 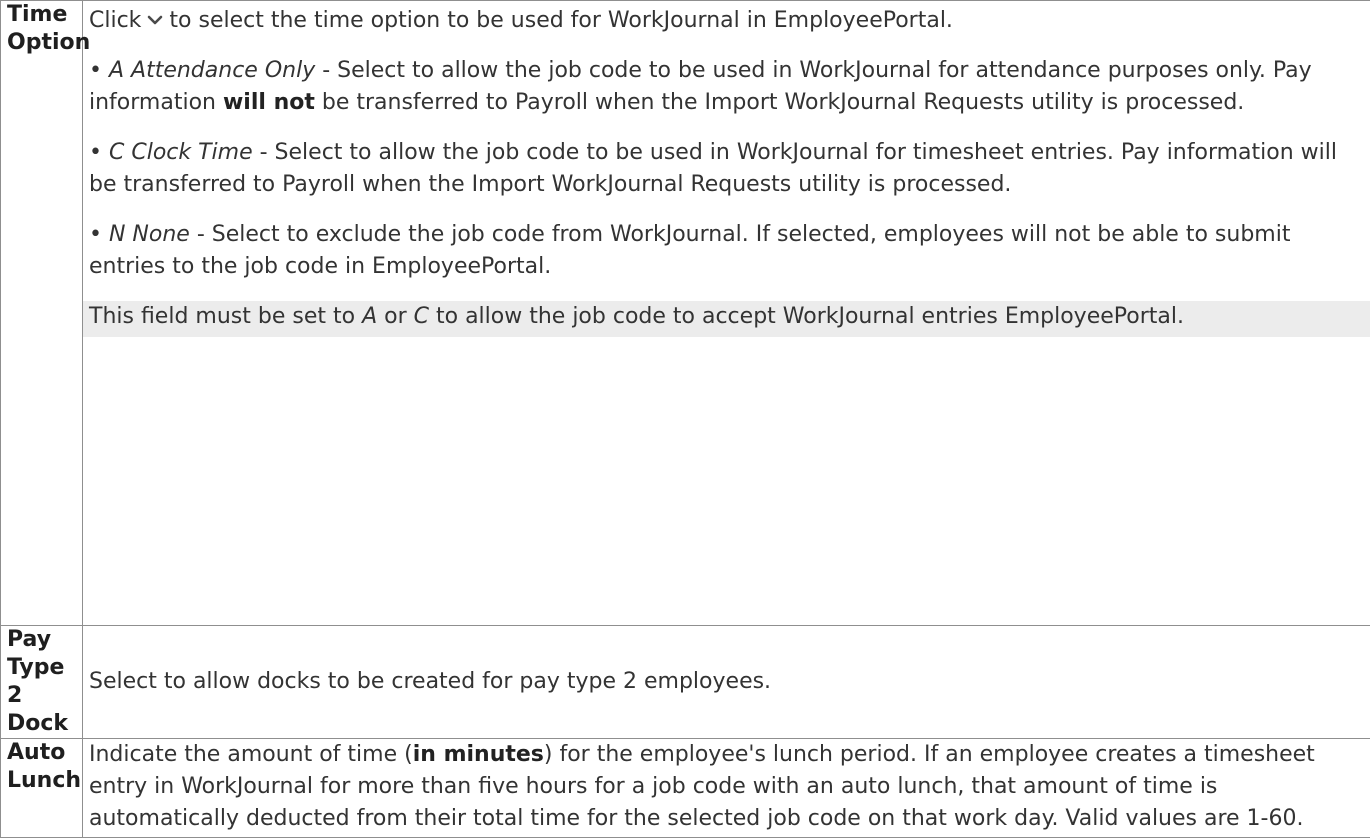 What do you see at coordinates (42, 682) in the screenshot?
I see `field-name: Pay Type 2 Dock` at bounding box center [42, 682].